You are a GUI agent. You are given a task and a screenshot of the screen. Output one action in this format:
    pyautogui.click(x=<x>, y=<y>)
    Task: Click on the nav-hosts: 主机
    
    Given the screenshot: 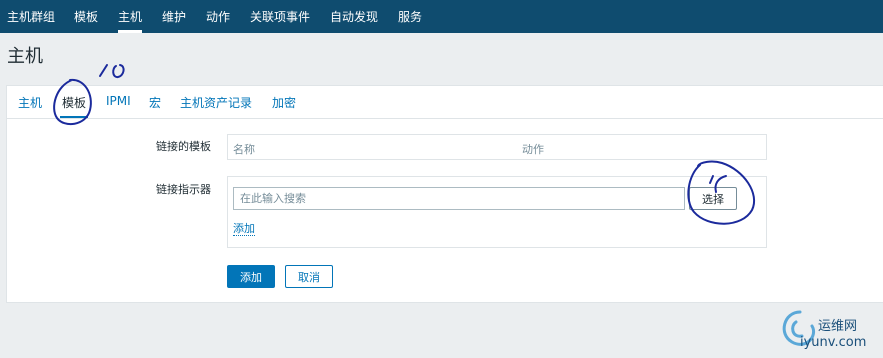 What is the action you would take?
    pyautogui.click(x=130, y=16)
    